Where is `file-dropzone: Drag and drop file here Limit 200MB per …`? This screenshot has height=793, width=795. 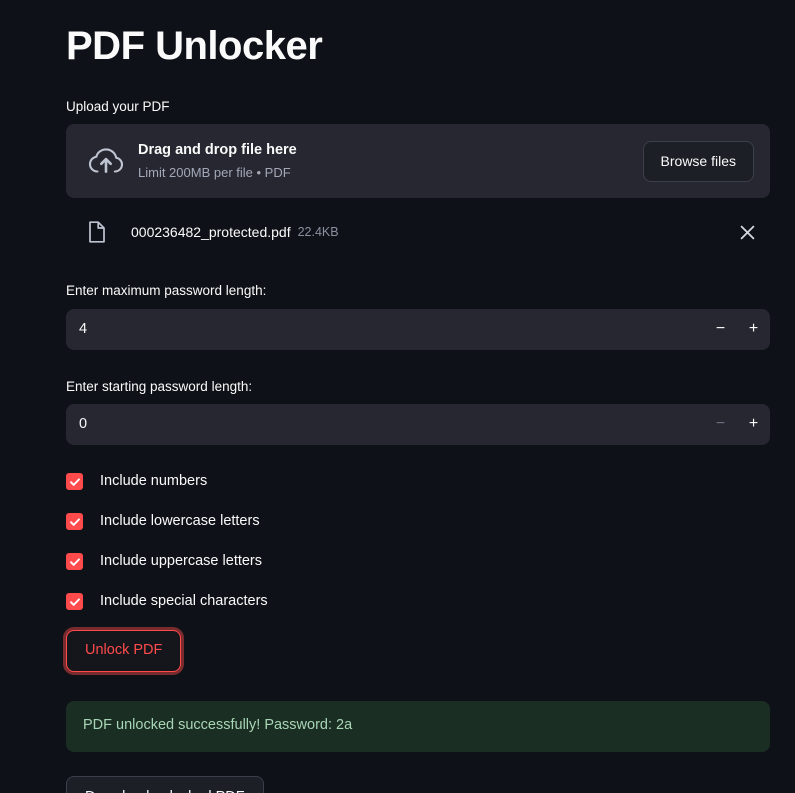
file-dropzone: Drag and drop file here Limit 200MB per … is located at coordinates (418, 161).